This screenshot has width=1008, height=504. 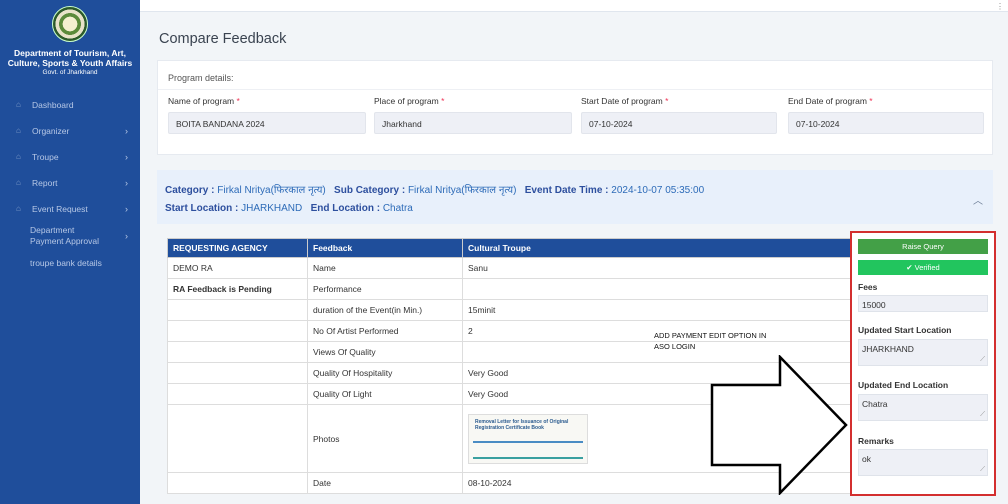 I want to click on fees-label: Fees, so click(x=868, y=287).